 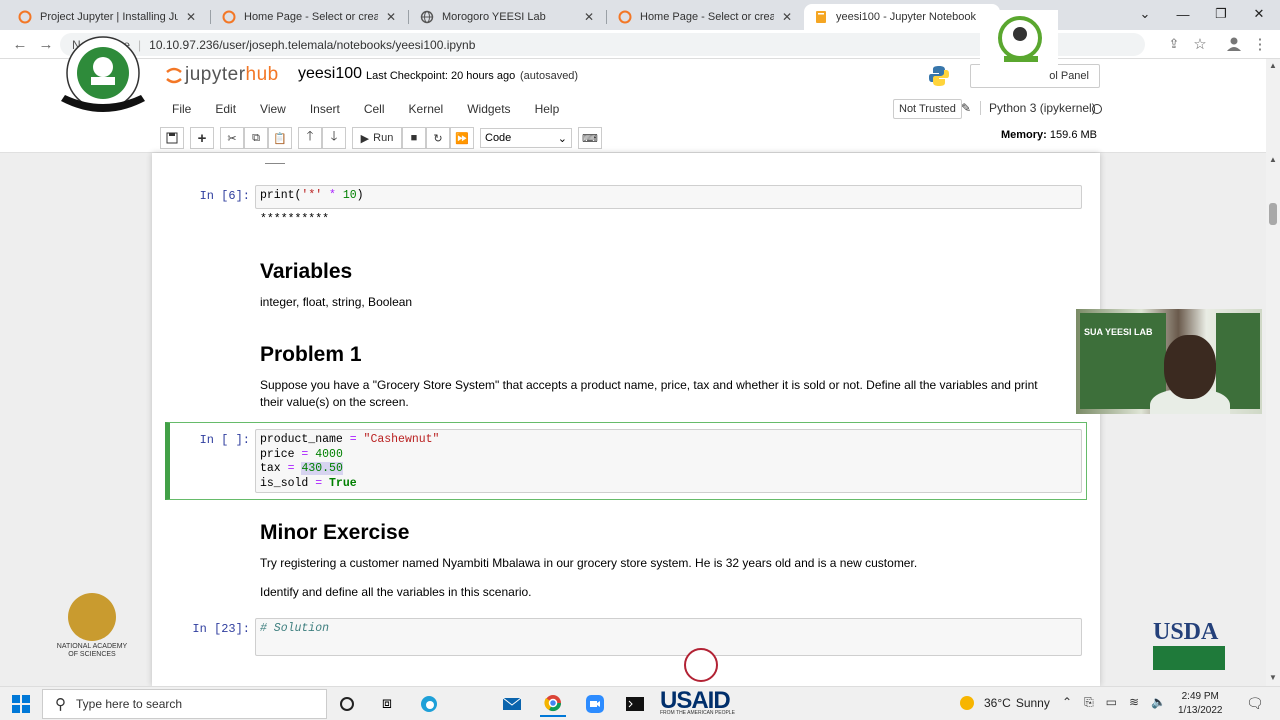 What do you see at coordinates (347, 704) in the screenshot?
I see `cortana-circle-icon` at bounding box center [347, 704].